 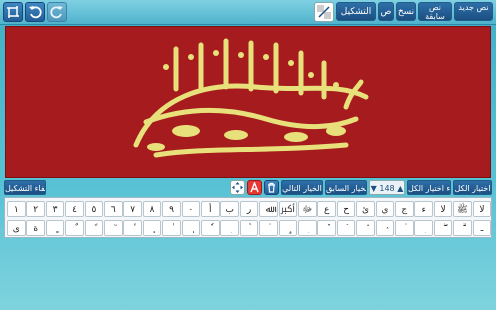 What do you see at coordinates (346, 187) in the screenshot?
I see `previous-option-button: الخيار السابق` at bounding box center [346, 187].